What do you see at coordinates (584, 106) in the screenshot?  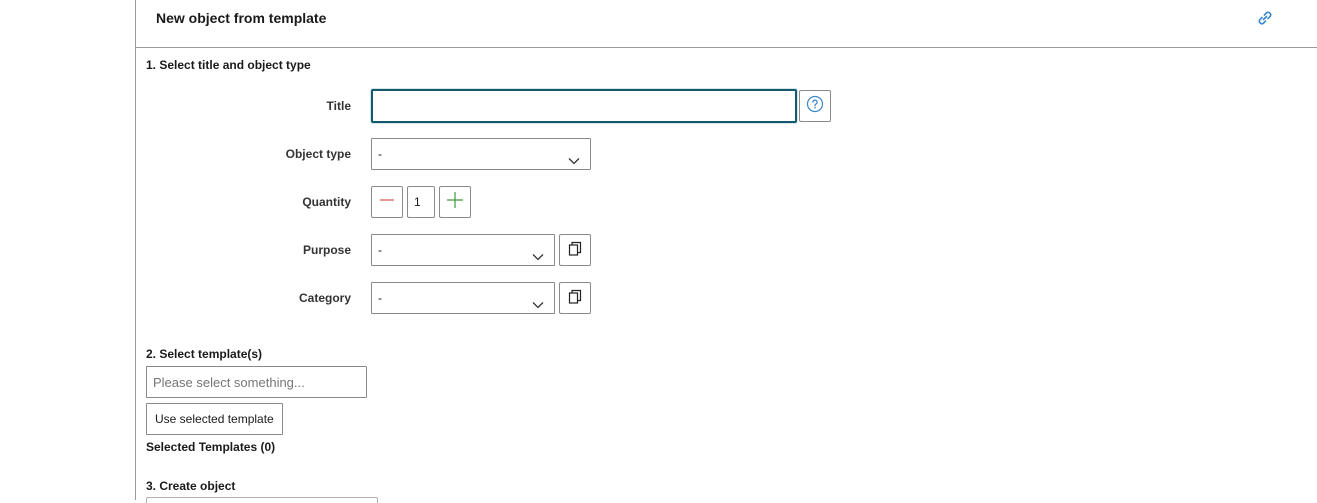 I see `title-input` at bounding box center [584, 106].